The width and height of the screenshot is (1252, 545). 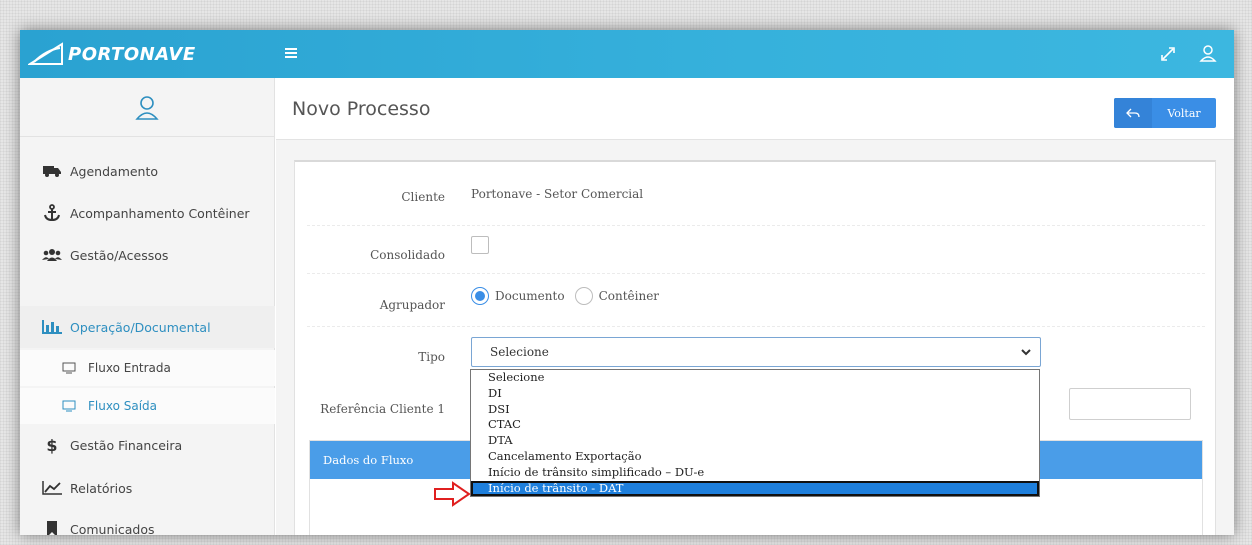 I want to click on reply-icon, so click(x=1133, y=113).